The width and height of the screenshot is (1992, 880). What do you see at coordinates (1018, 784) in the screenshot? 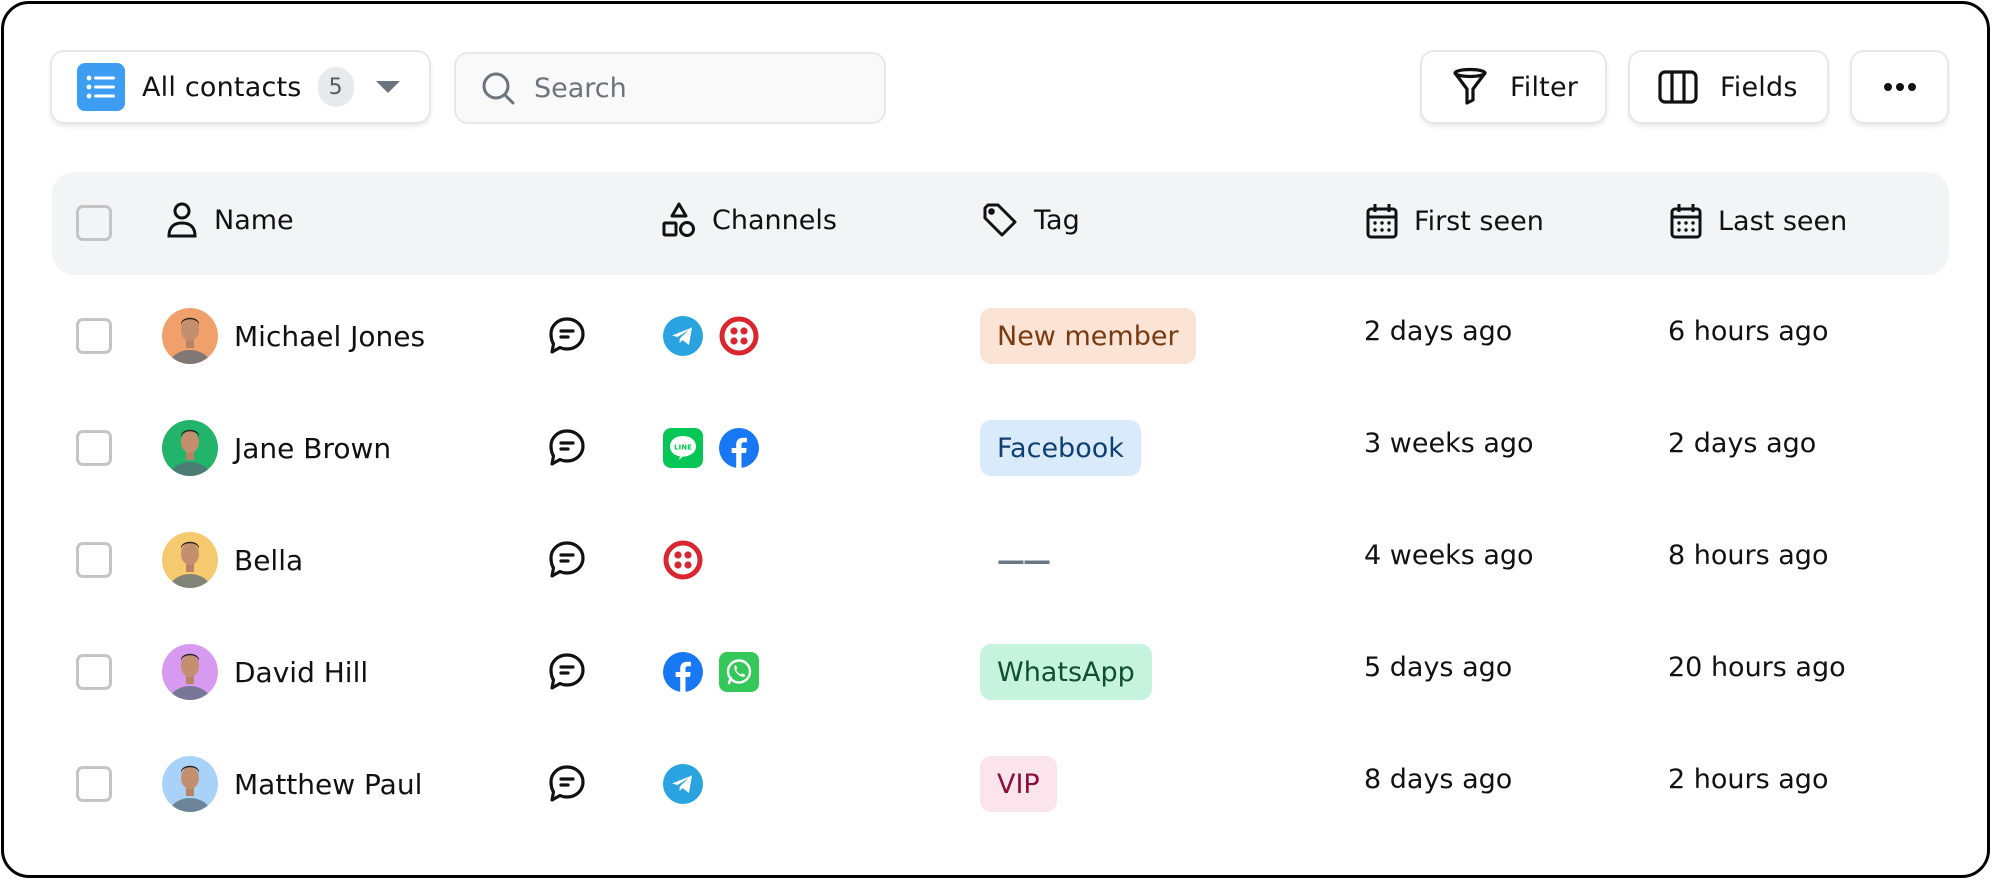
I see `tag-badge: VIP` at bounding box center [1018, 784].